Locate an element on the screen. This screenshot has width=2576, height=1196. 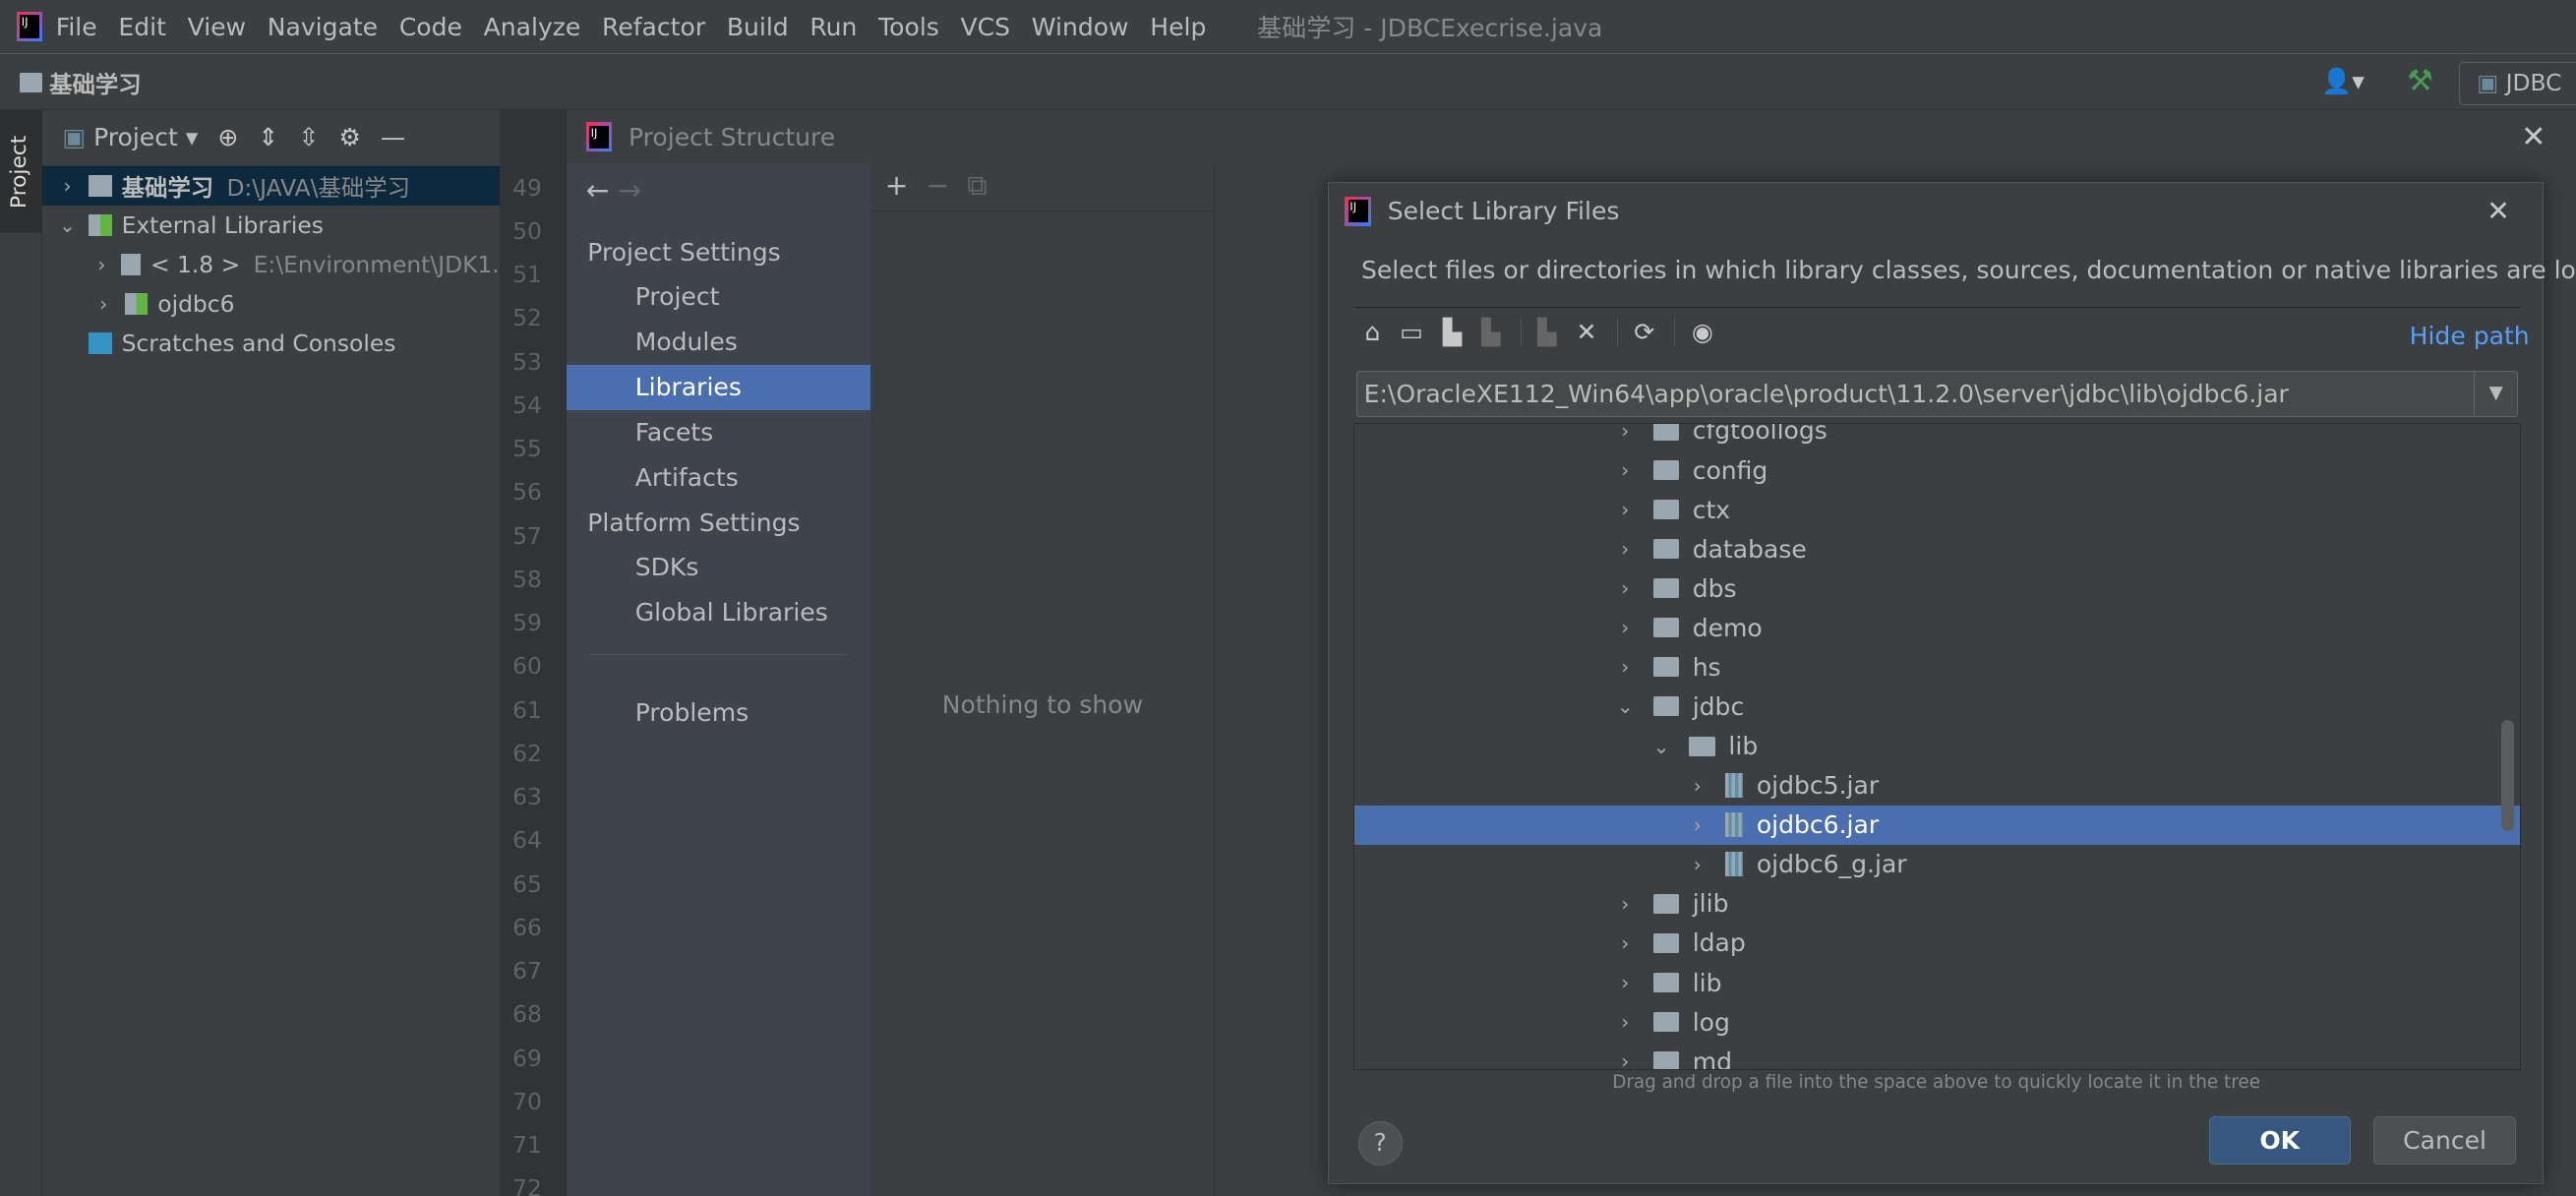
nav-project: Project is located at coordinates (718, 297).